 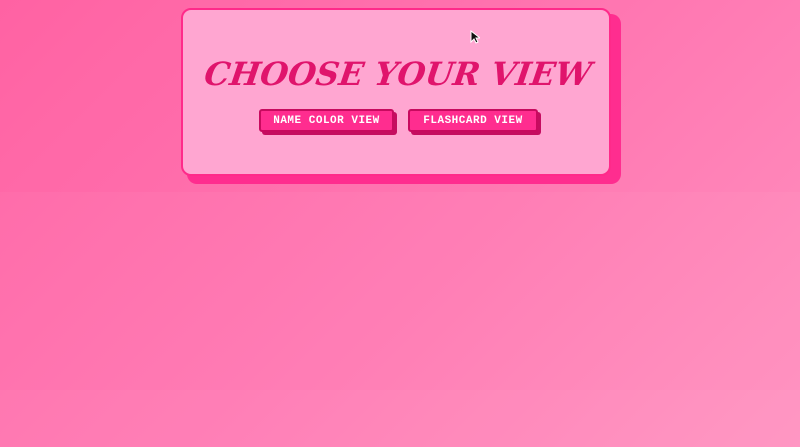 What do you see at coordinates (473, 120) in the screenshot?
I see `flashcard-view-button: FLASHCARD VIEW` at bounding box center [473, 120].